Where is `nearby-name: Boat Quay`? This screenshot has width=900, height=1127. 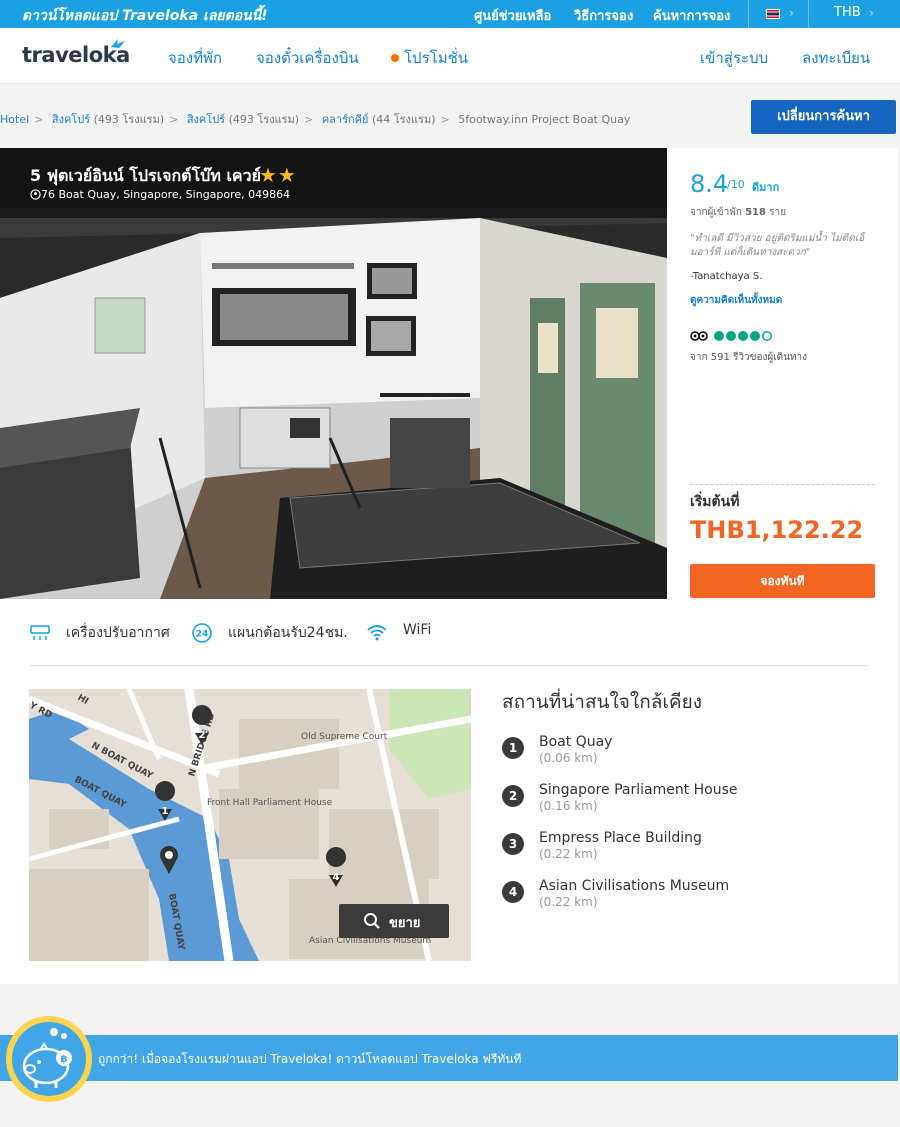 nearby-name: Boat Quay is located at coordinates (576, 742).